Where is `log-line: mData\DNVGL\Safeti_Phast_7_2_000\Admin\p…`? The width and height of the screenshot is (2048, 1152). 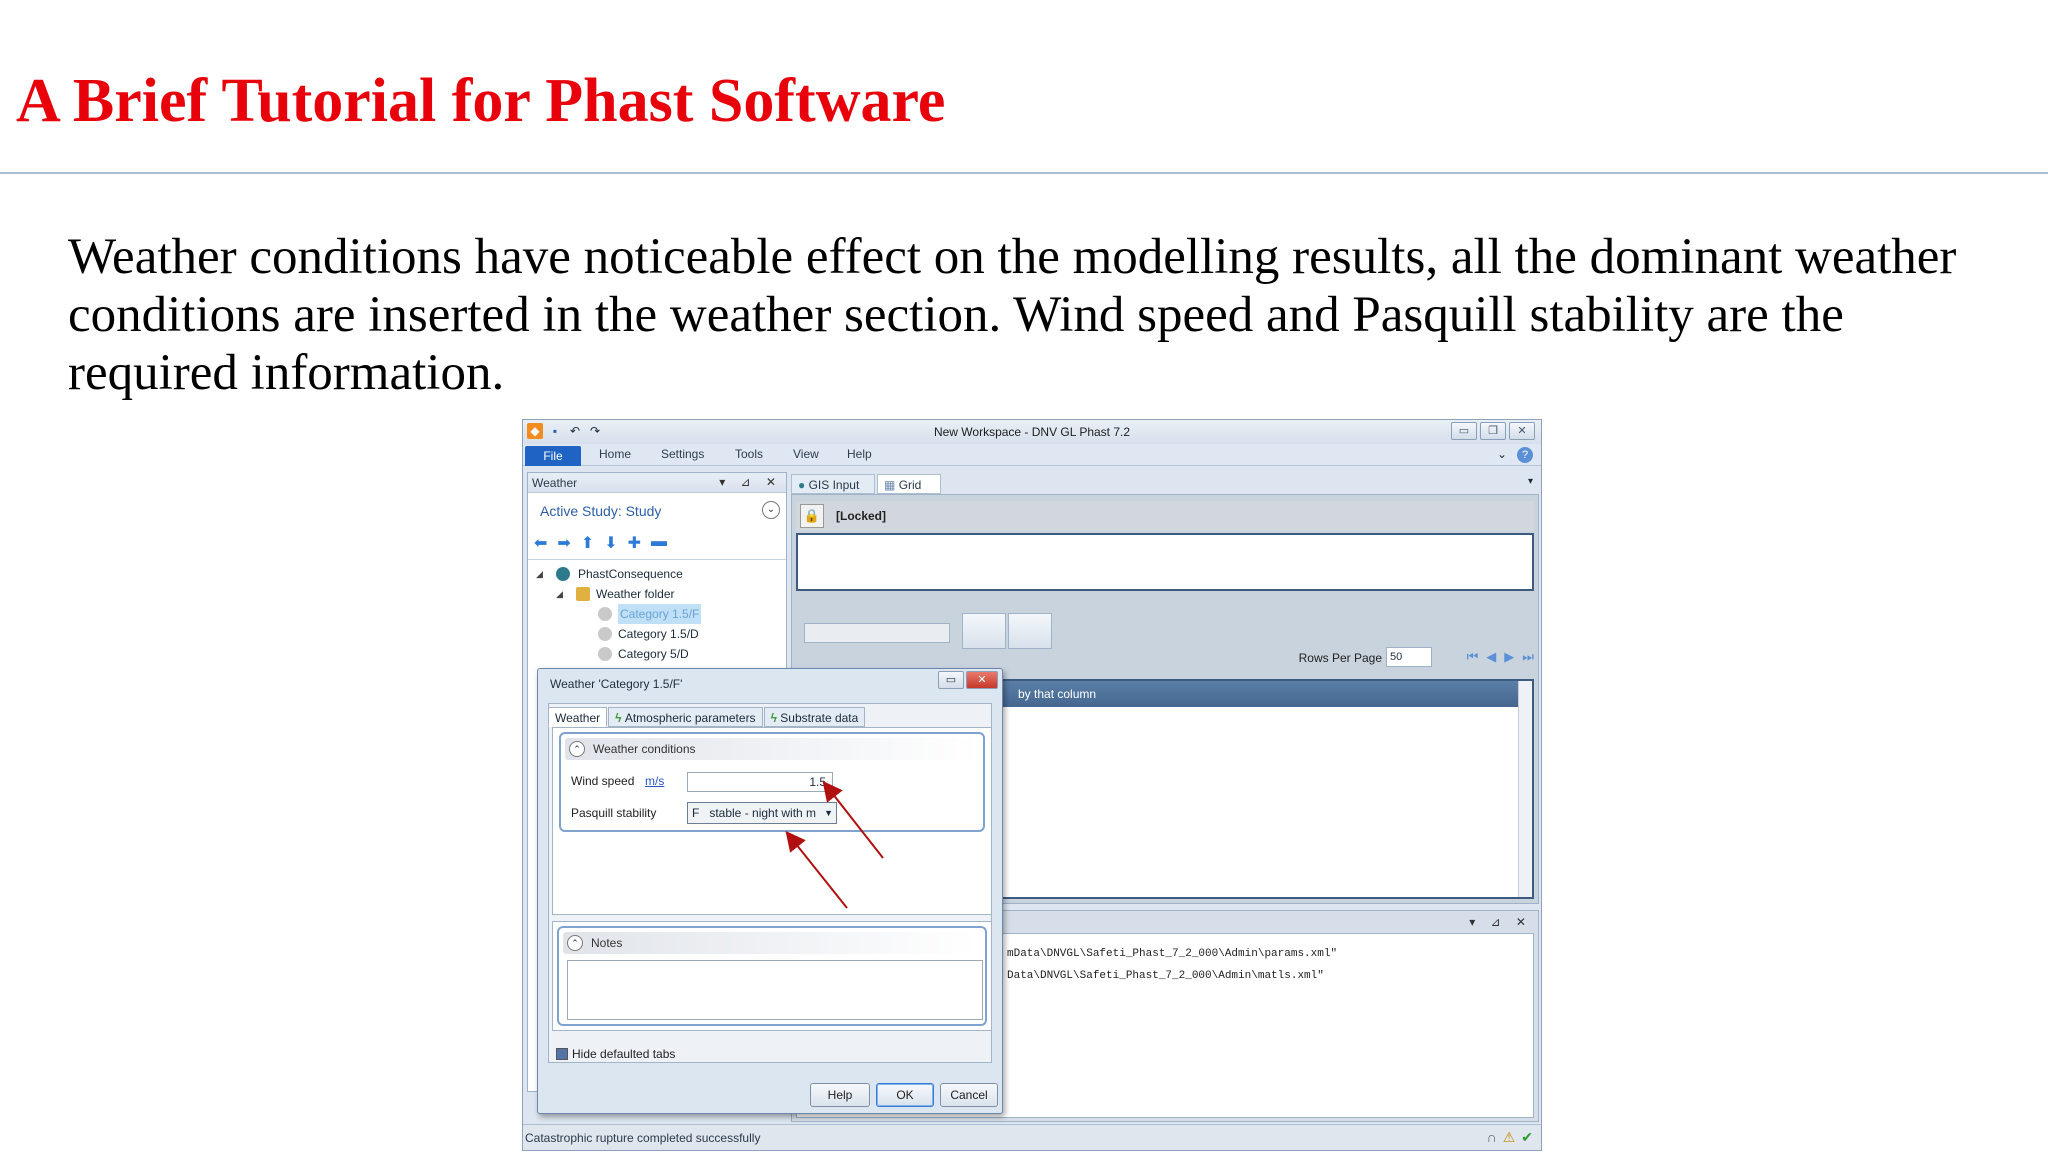 log-line: mData\DNVGL\Safeti_Phast_7_2_000\Admin\p… is located at coordinates (1172, 954).